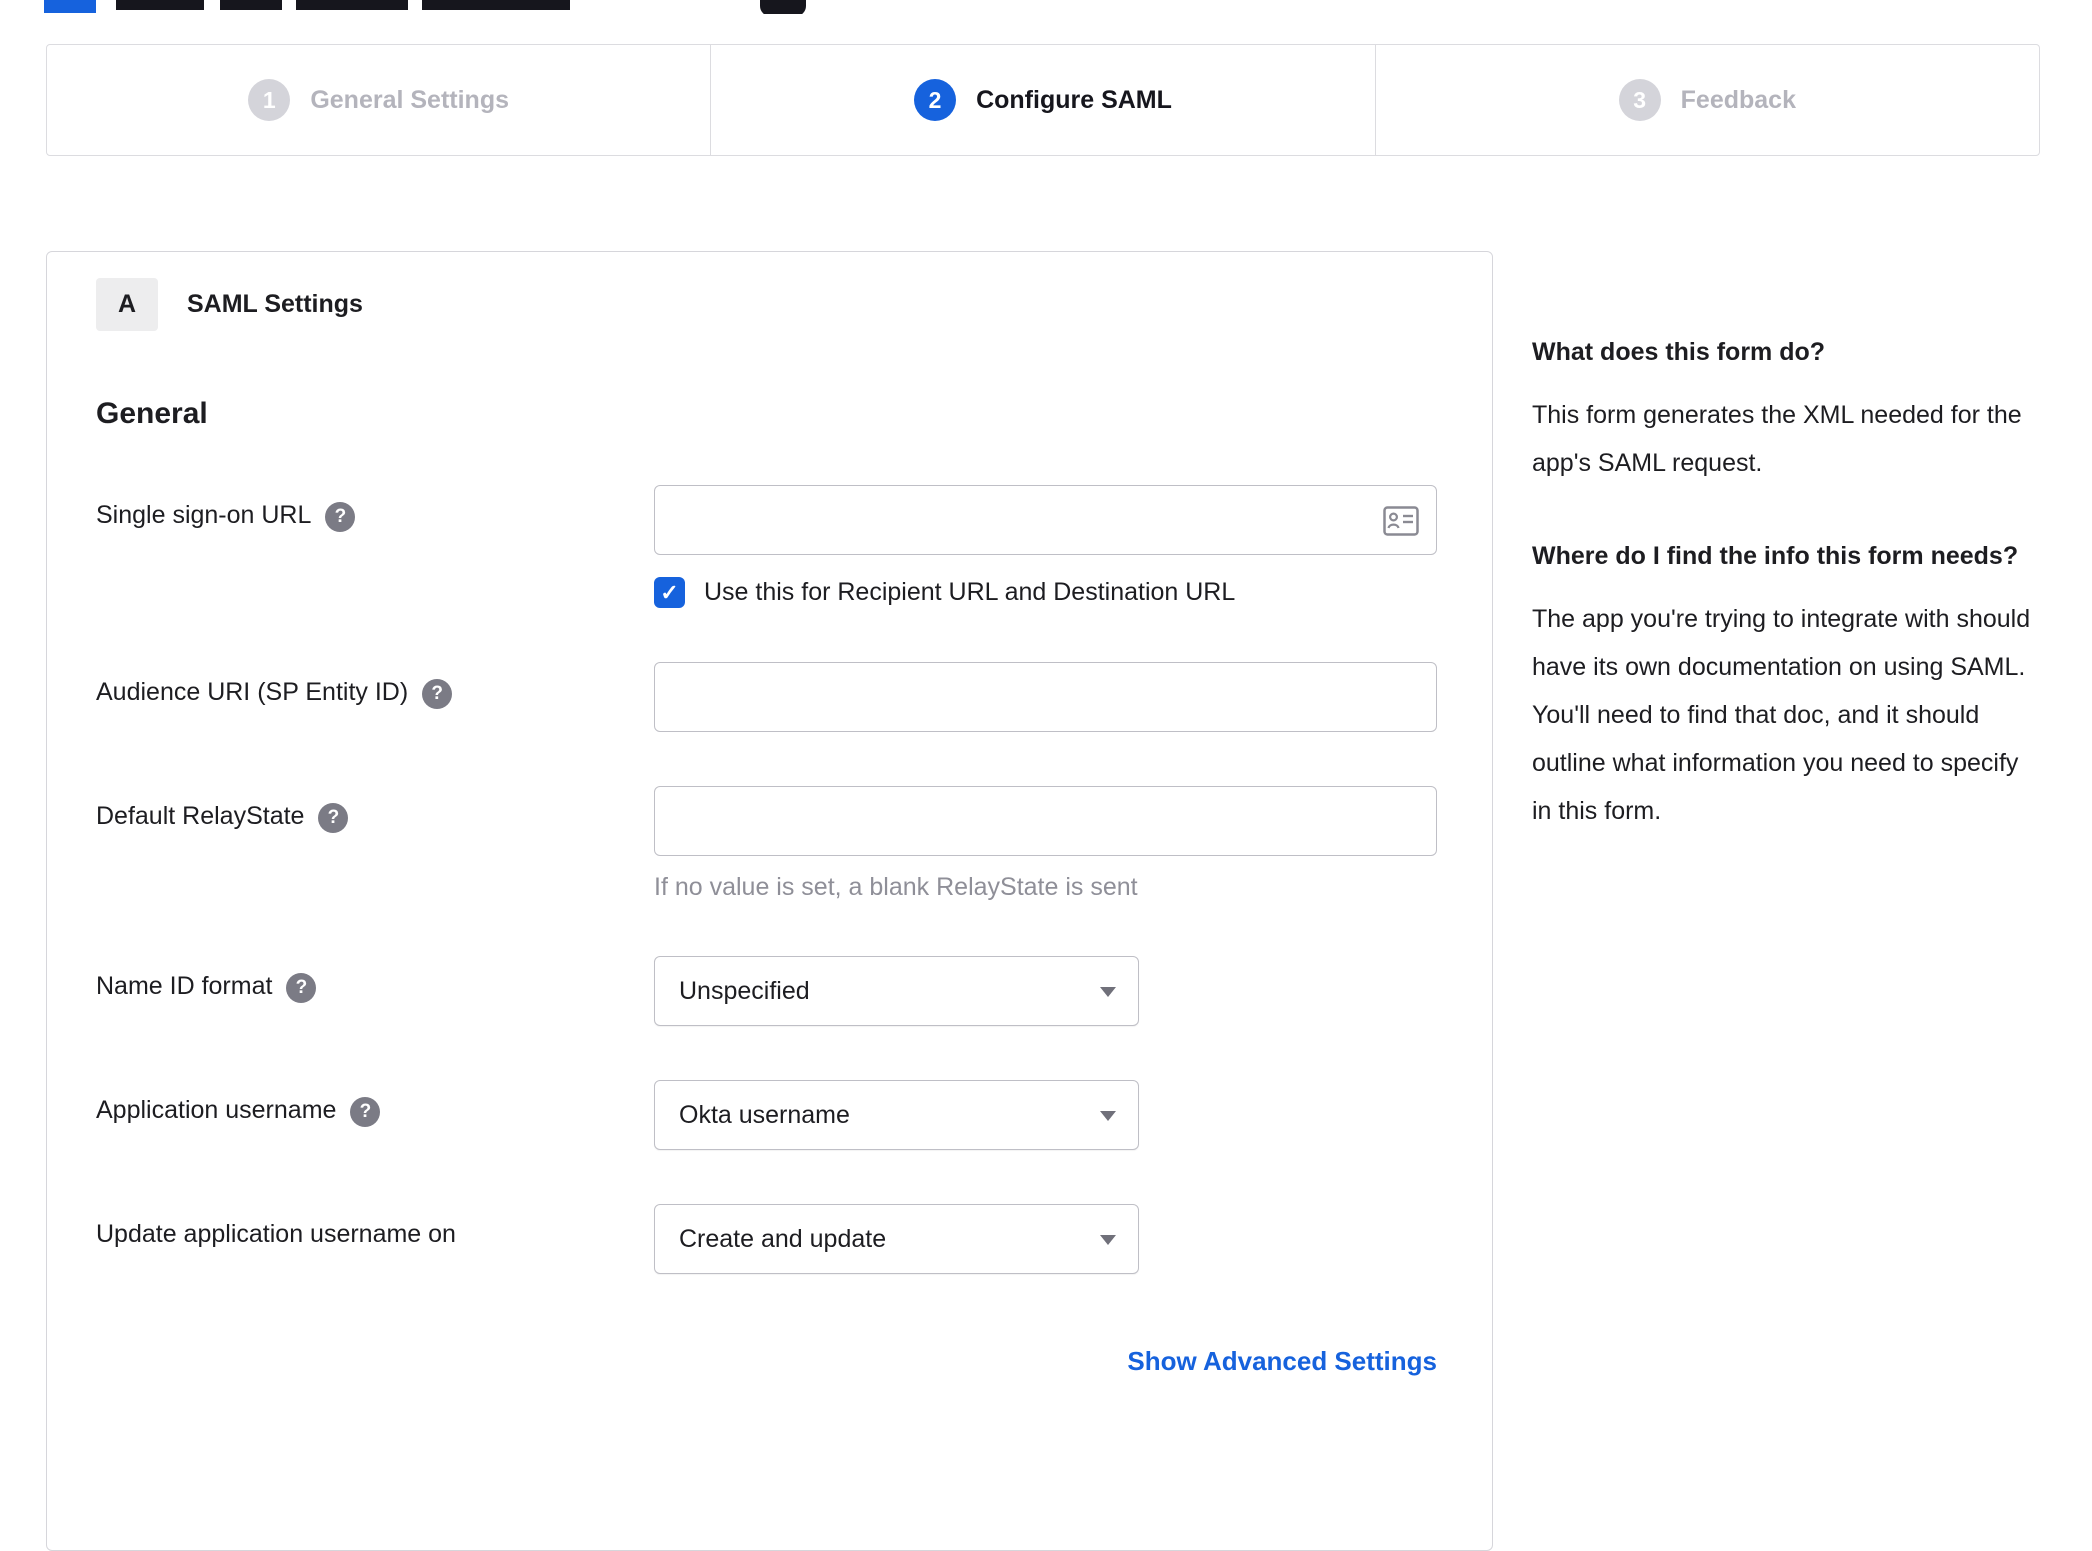 This screenshot has height=1551, width=2092. Describe the element at coordinates (1074, 99) in the screenshot. I see `step-label: Configure SAML` at that location.